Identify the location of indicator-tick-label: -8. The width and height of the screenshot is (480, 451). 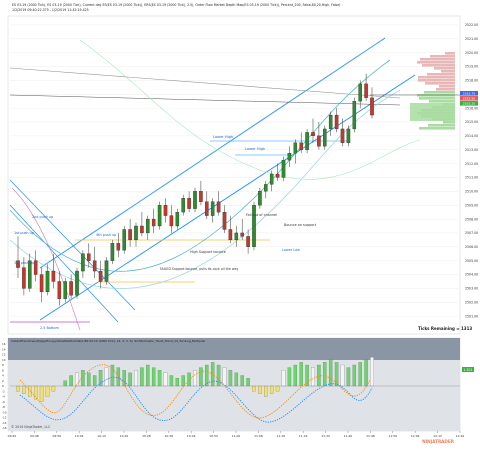
(3, 407).